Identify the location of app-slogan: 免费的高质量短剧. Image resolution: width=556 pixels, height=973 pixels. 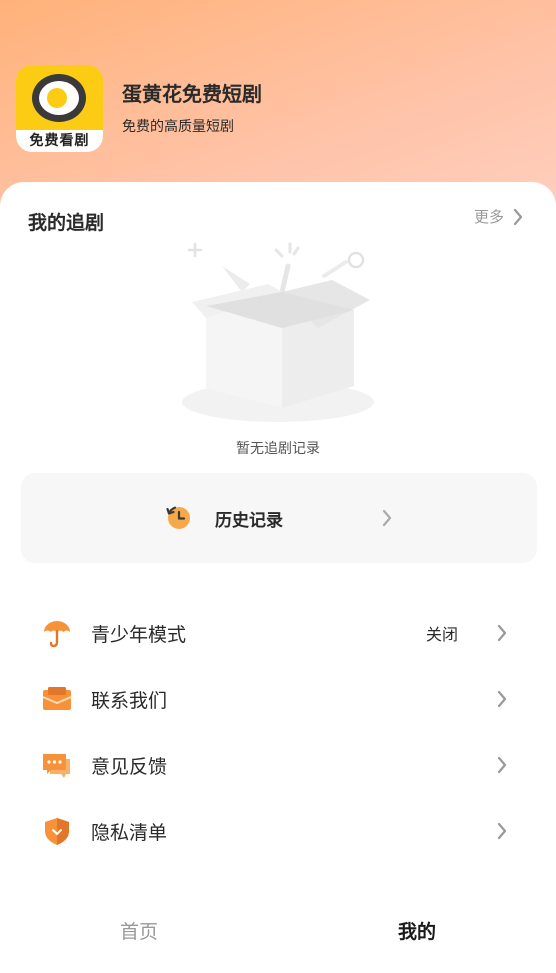
(178, 127).